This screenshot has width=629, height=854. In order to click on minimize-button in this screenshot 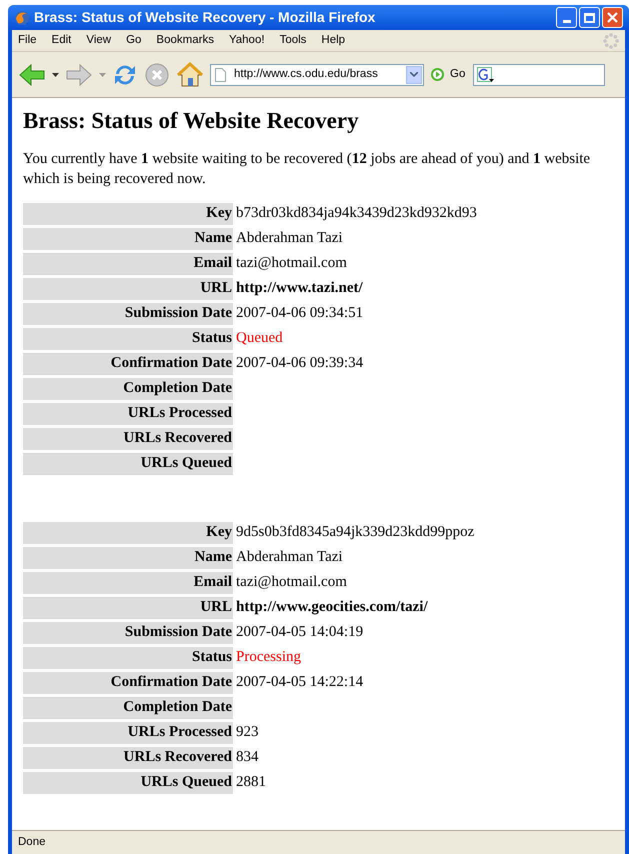, I will do `click(566, 17)`.